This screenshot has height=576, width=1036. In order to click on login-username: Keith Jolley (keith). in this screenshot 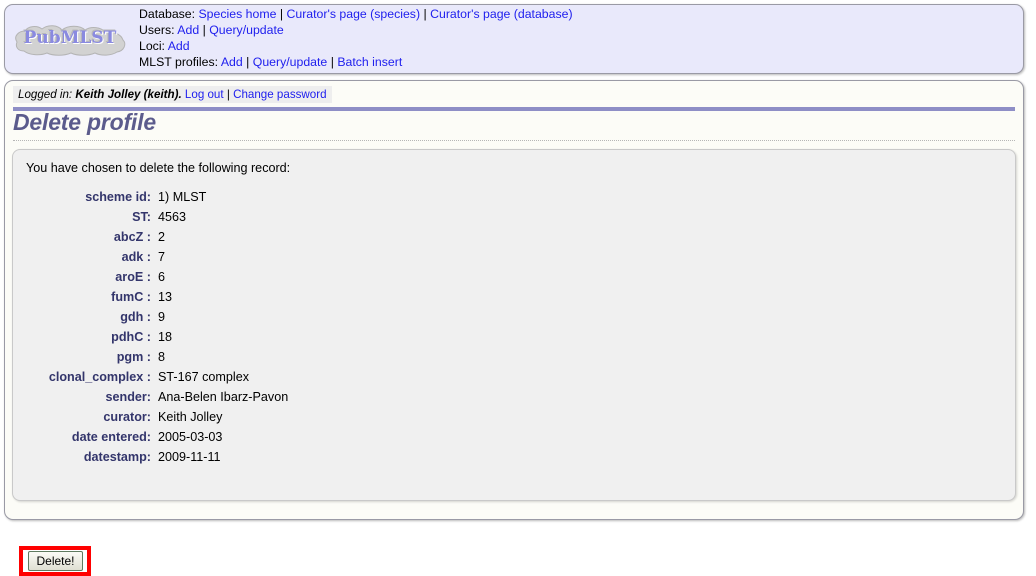, I will do `click(128, 94)`.